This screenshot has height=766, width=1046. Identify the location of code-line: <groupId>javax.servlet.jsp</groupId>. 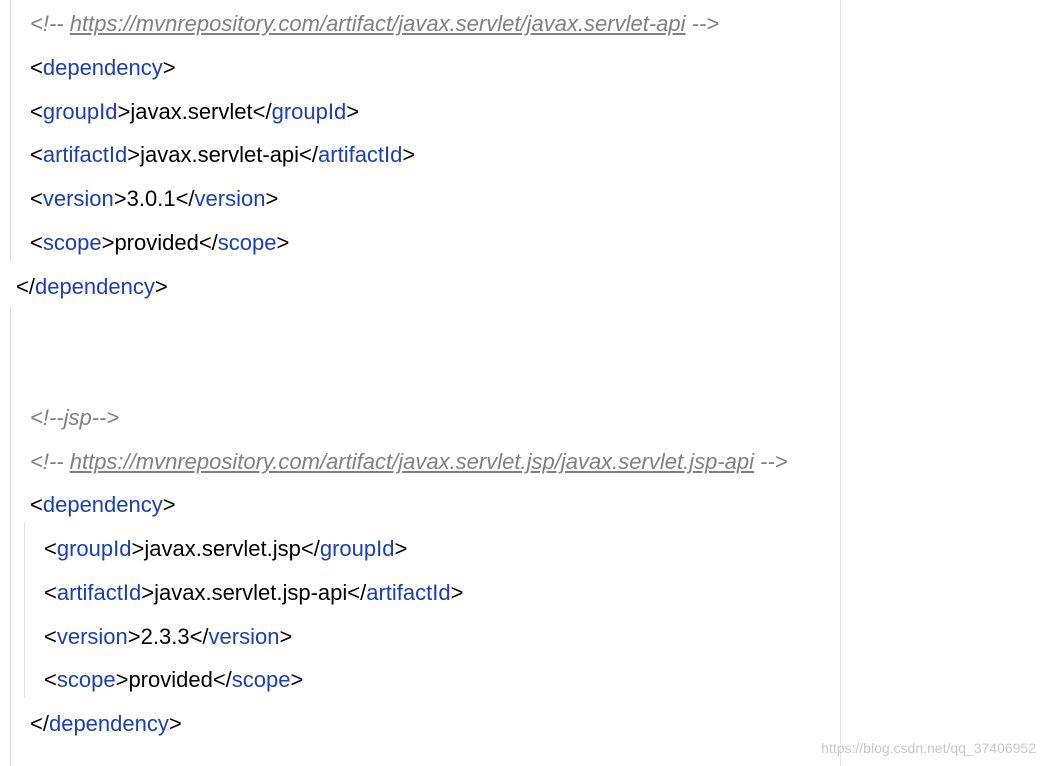
(225, 549).